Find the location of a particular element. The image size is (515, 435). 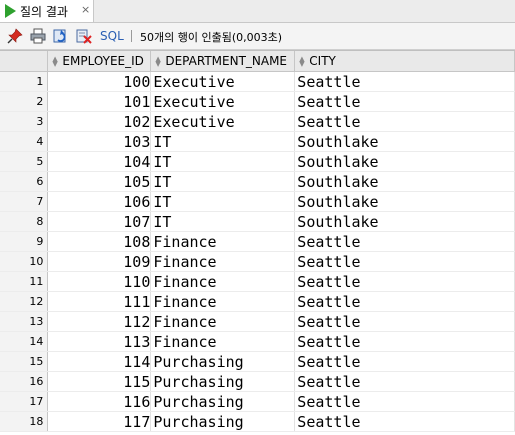

row-number: 5 is located at coordinates (24, 161).